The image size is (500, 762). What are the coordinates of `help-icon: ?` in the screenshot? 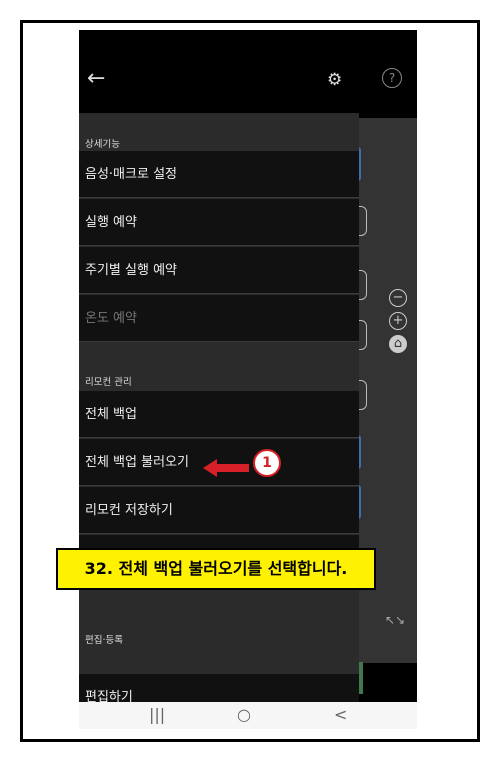 It's located at (392, 78).